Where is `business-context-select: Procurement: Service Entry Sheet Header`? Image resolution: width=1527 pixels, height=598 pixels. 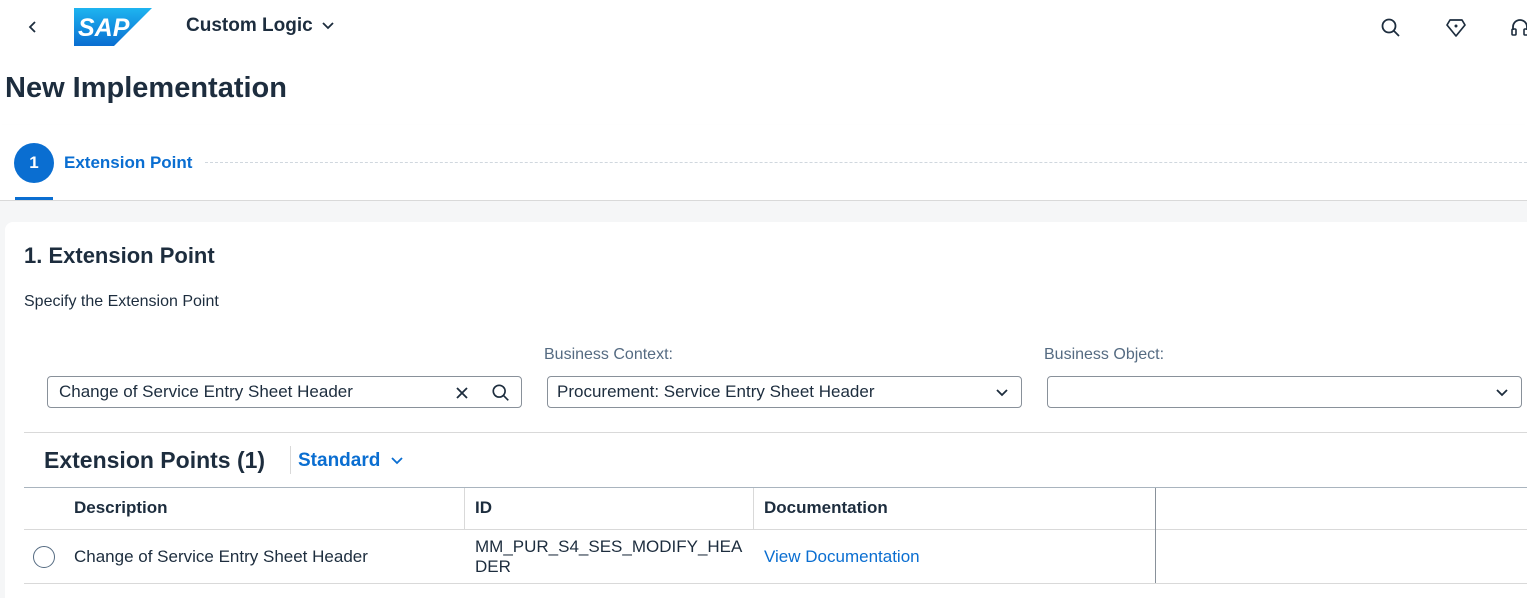
business-context-select: Procurement: Service Entry Sheet Header is located at coordinates (784, 392).